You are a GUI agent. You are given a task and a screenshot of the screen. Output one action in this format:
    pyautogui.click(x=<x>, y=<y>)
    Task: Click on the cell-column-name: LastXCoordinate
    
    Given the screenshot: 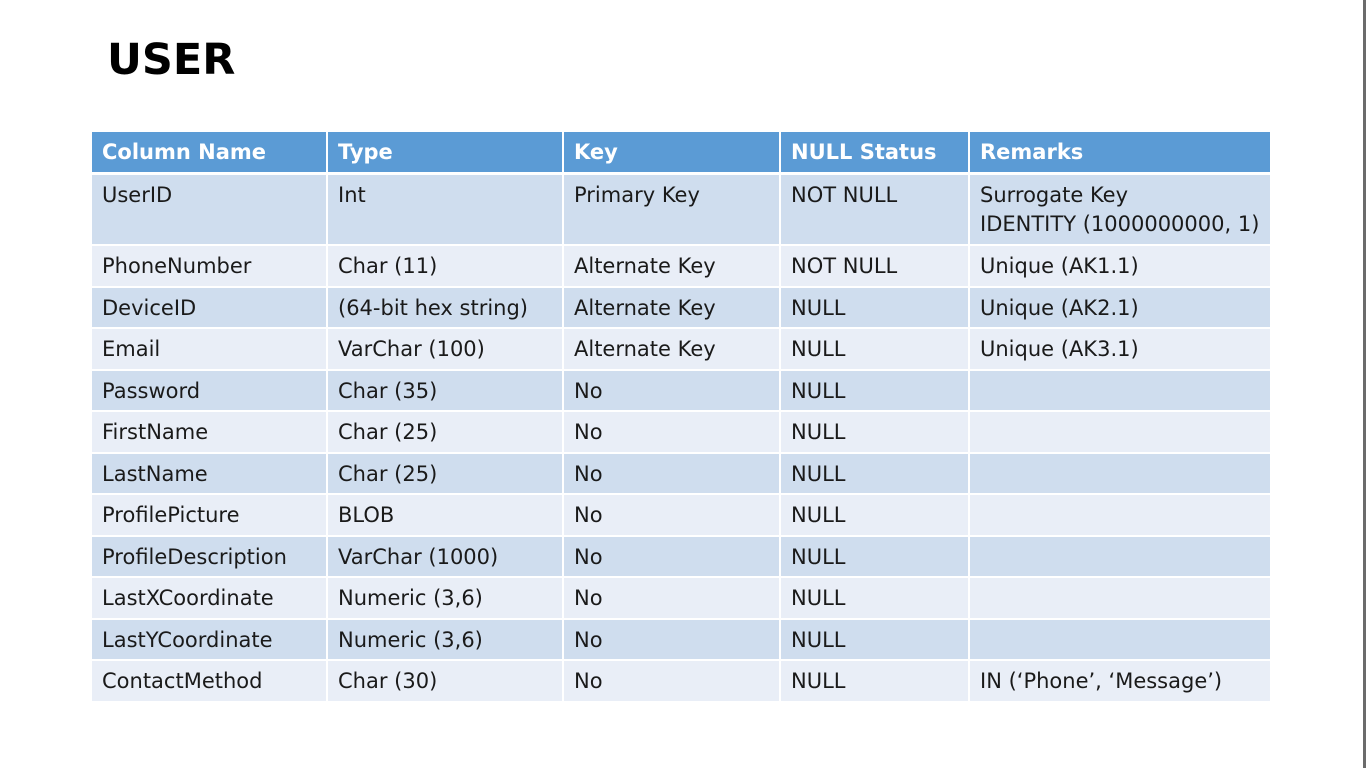 What is the action you would take?
    pyautogui.click(x=210, y=598)
    